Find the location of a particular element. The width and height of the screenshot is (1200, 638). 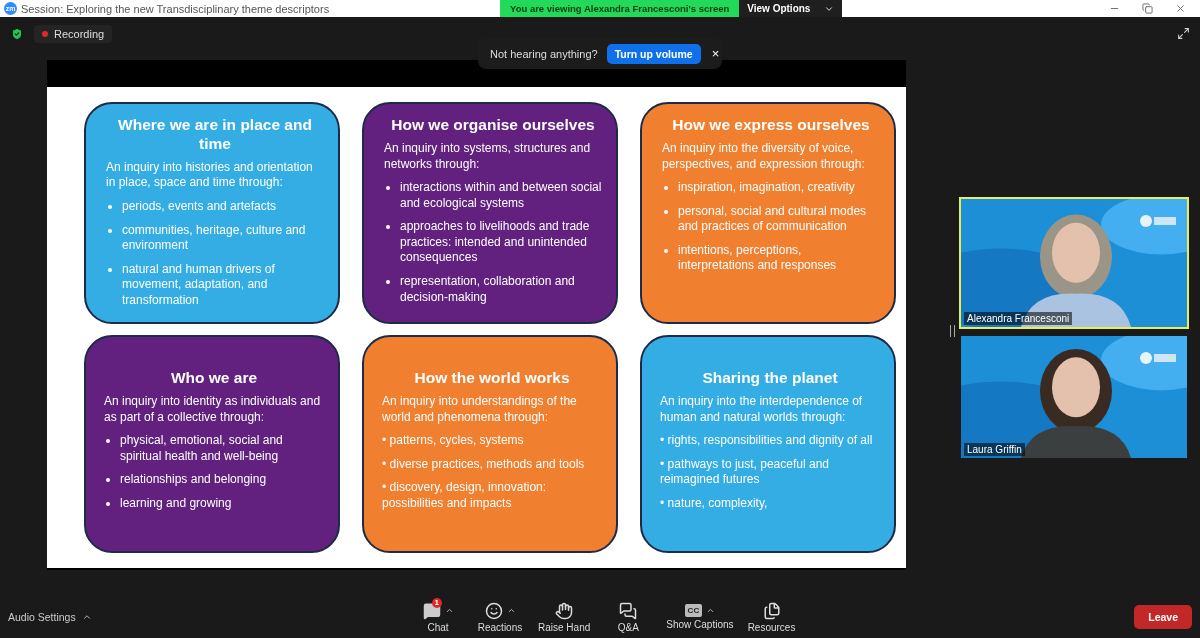

bullet-item: interactions within and between social and ecological systems is located at coordinates (501, 196).